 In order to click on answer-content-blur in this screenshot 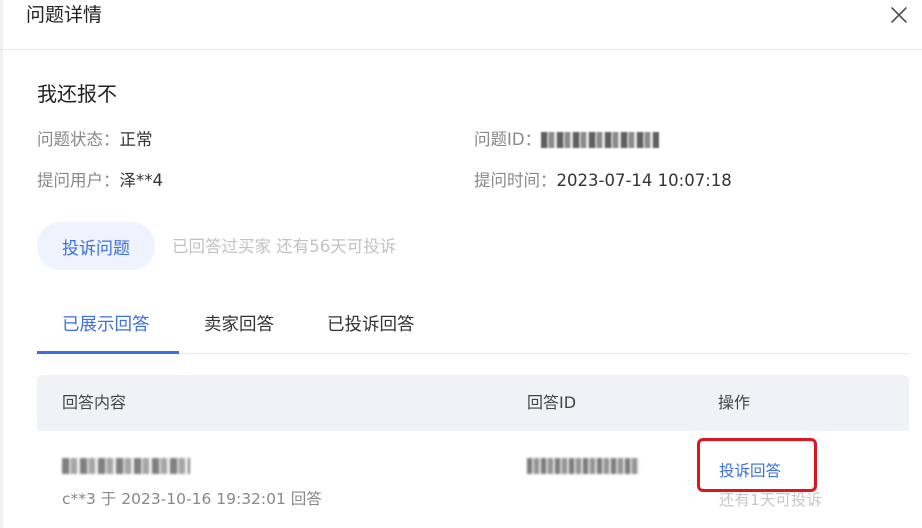, I will do `click(126, 466)`.